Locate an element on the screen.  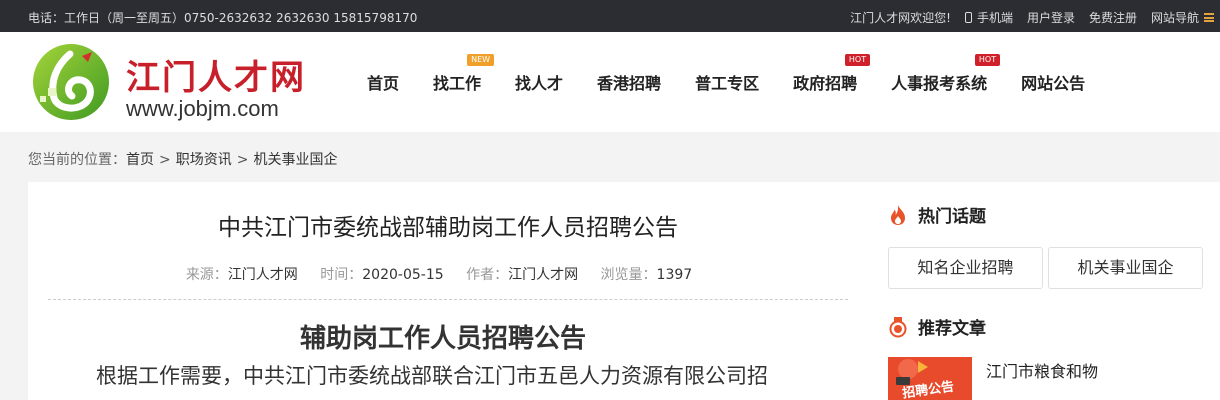
nav-find-talent: 找人才 is located at coordinates (539, 82).